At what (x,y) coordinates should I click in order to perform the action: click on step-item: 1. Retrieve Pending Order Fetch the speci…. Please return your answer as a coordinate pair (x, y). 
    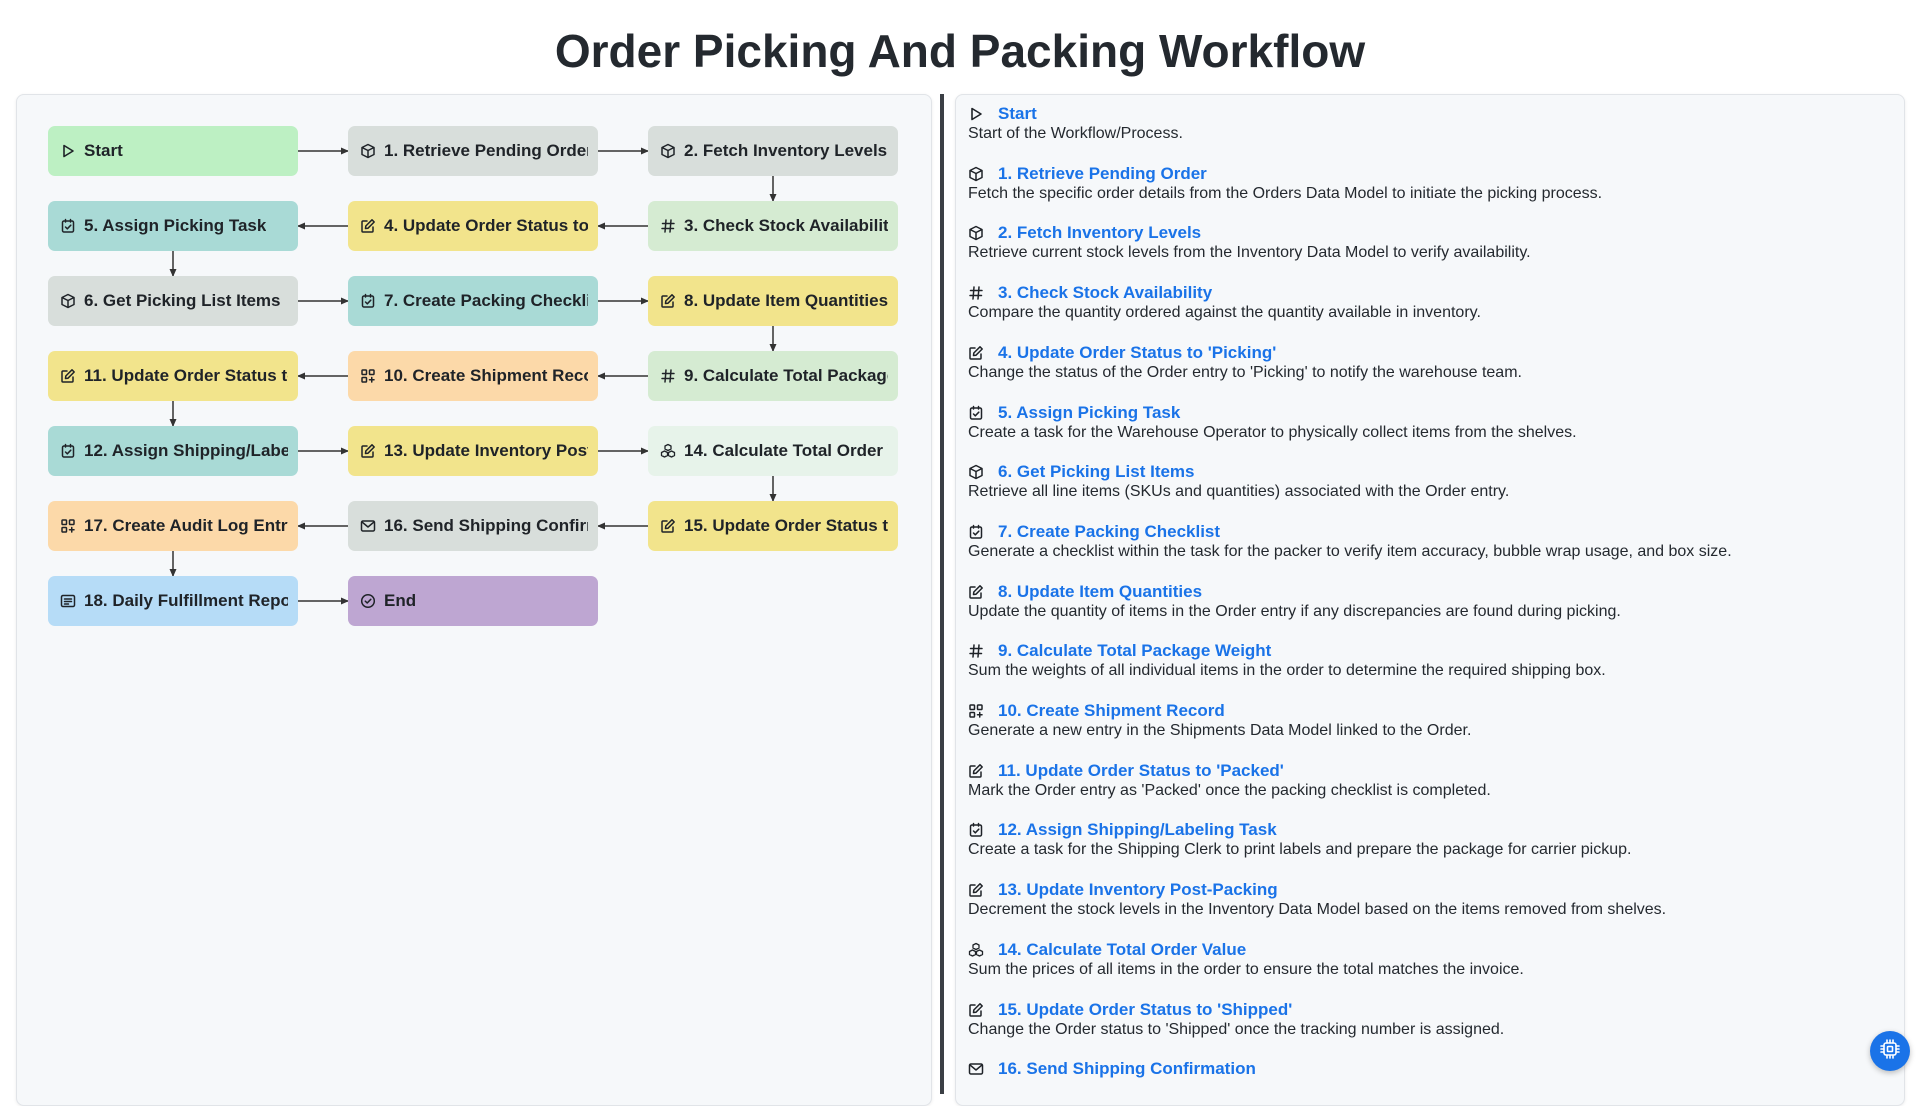
    Looking at the image, I should click on (1428, 183).